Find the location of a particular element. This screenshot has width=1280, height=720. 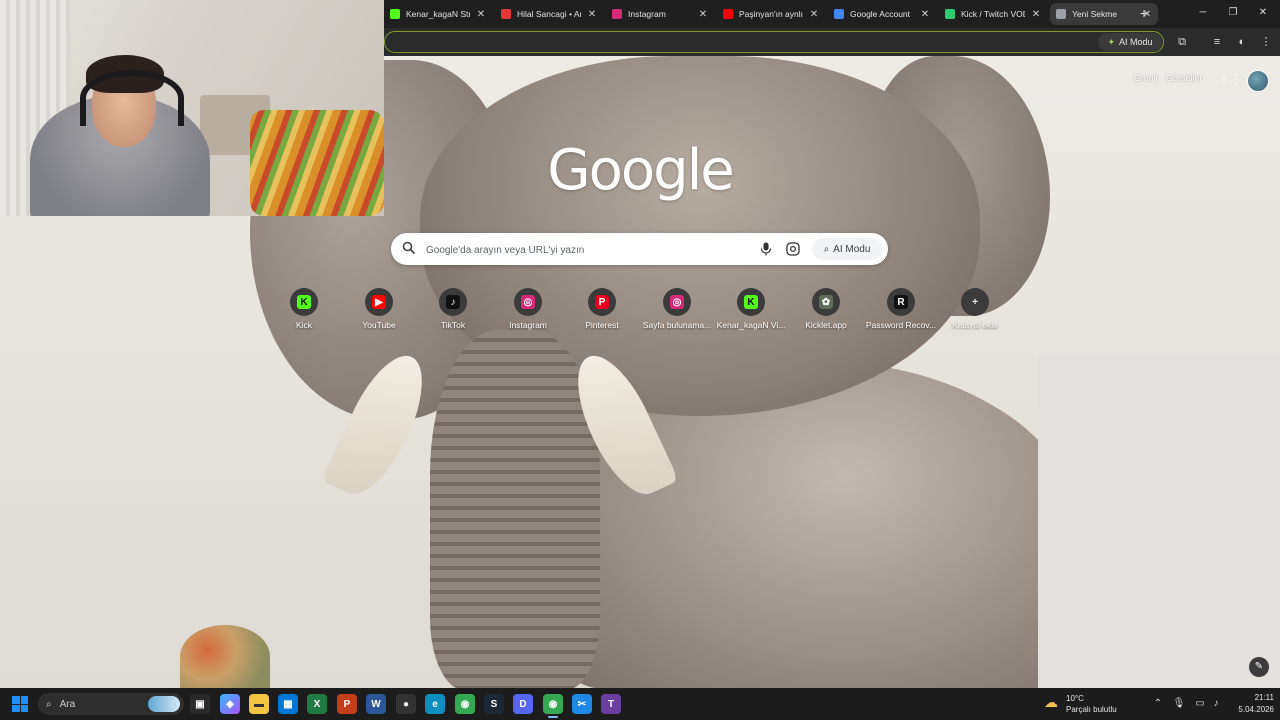

flower-pot is located at coordinates (225, 656).